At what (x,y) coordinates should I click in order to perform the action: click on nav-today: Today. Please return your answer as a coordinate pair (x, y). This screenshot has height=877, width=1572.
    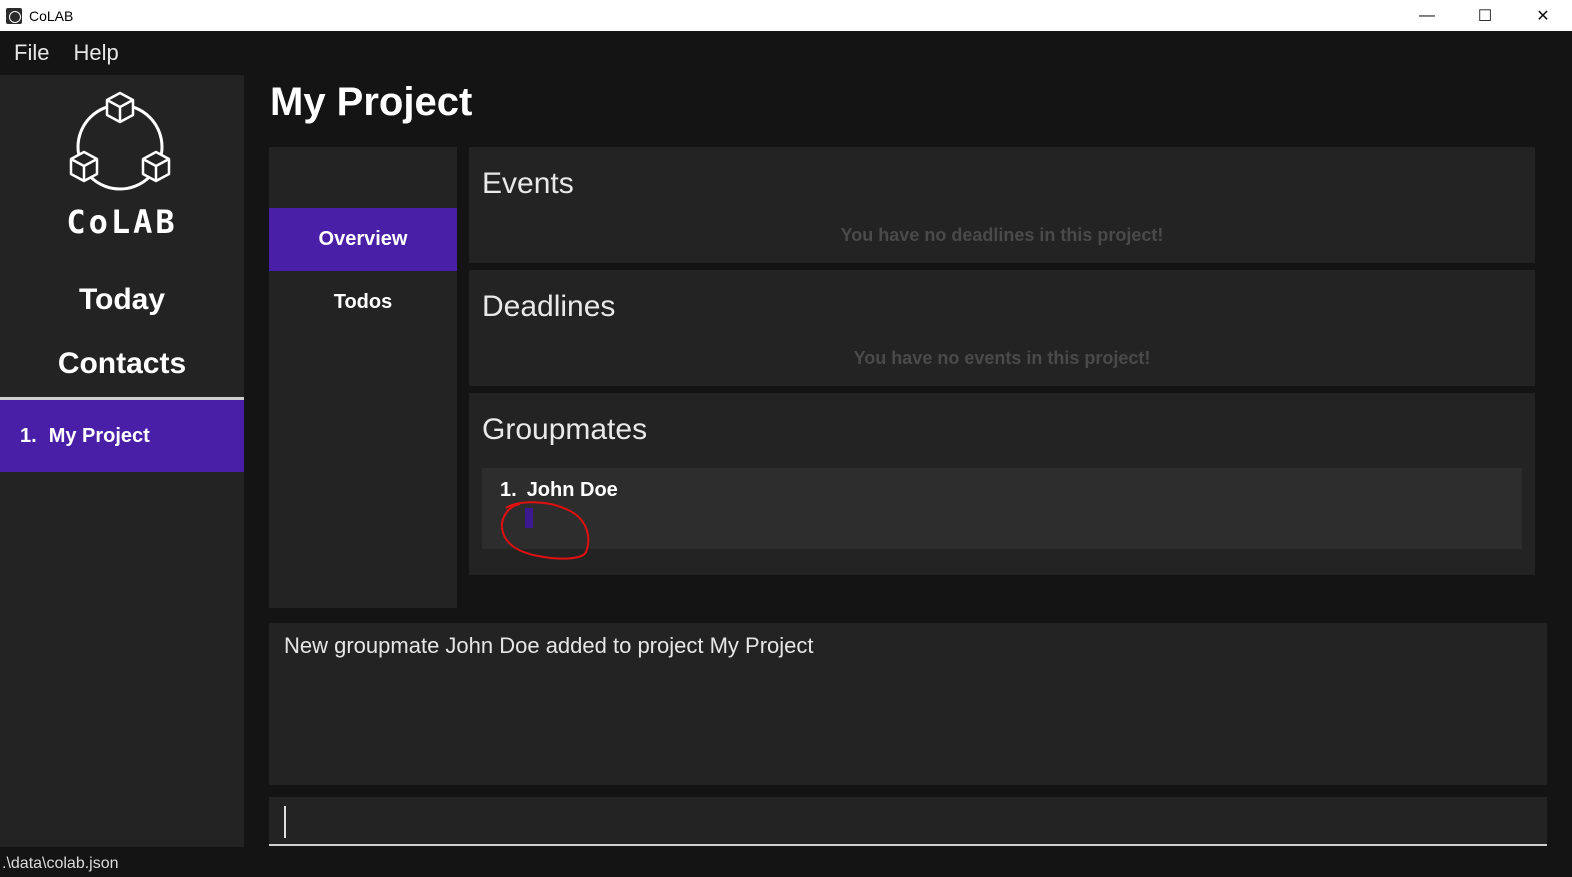
    Looking at the image, I should click on (122, 300).